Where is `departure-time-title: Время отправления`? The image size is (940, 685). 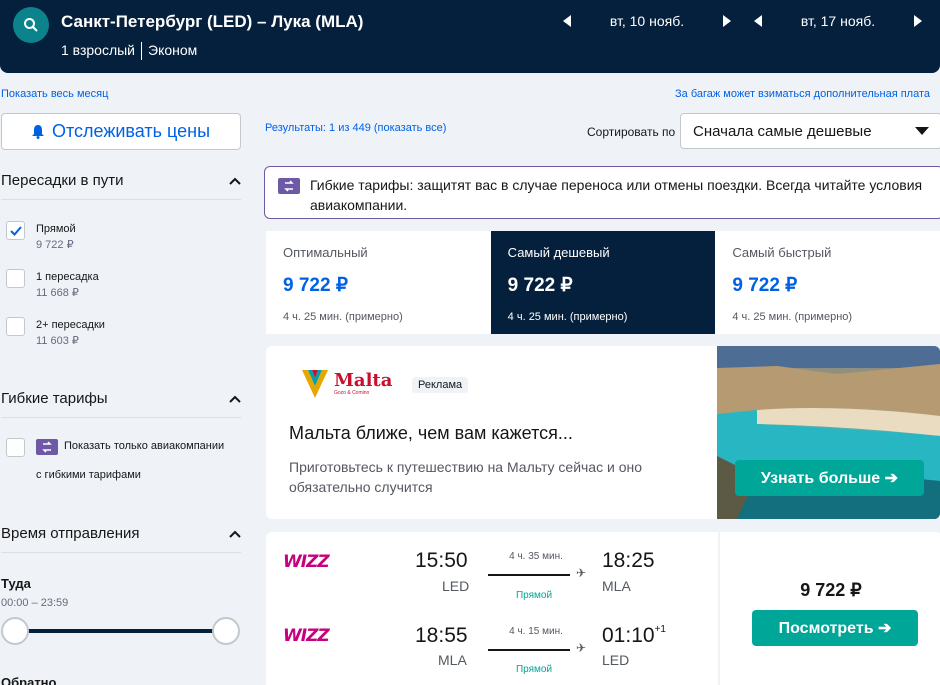 departure-time-title: Время отправления is located at coordinates (70, 533).